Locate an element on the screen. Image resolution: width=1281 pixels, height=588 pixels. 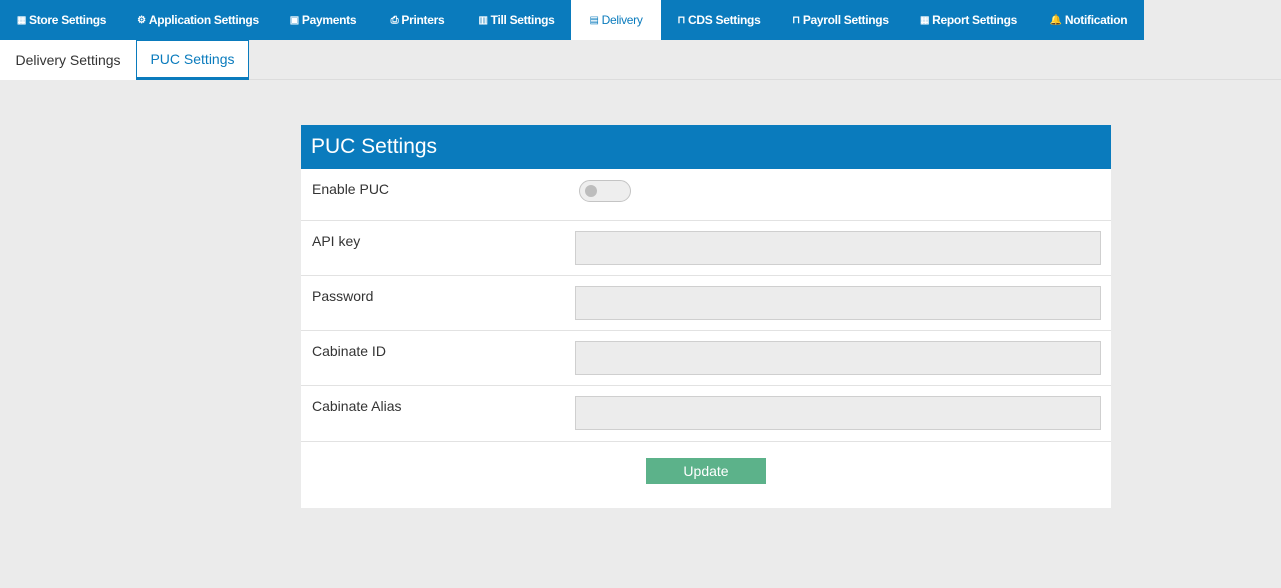
enable-puc-row: Enable PUC is located at coordinates (706, 195).